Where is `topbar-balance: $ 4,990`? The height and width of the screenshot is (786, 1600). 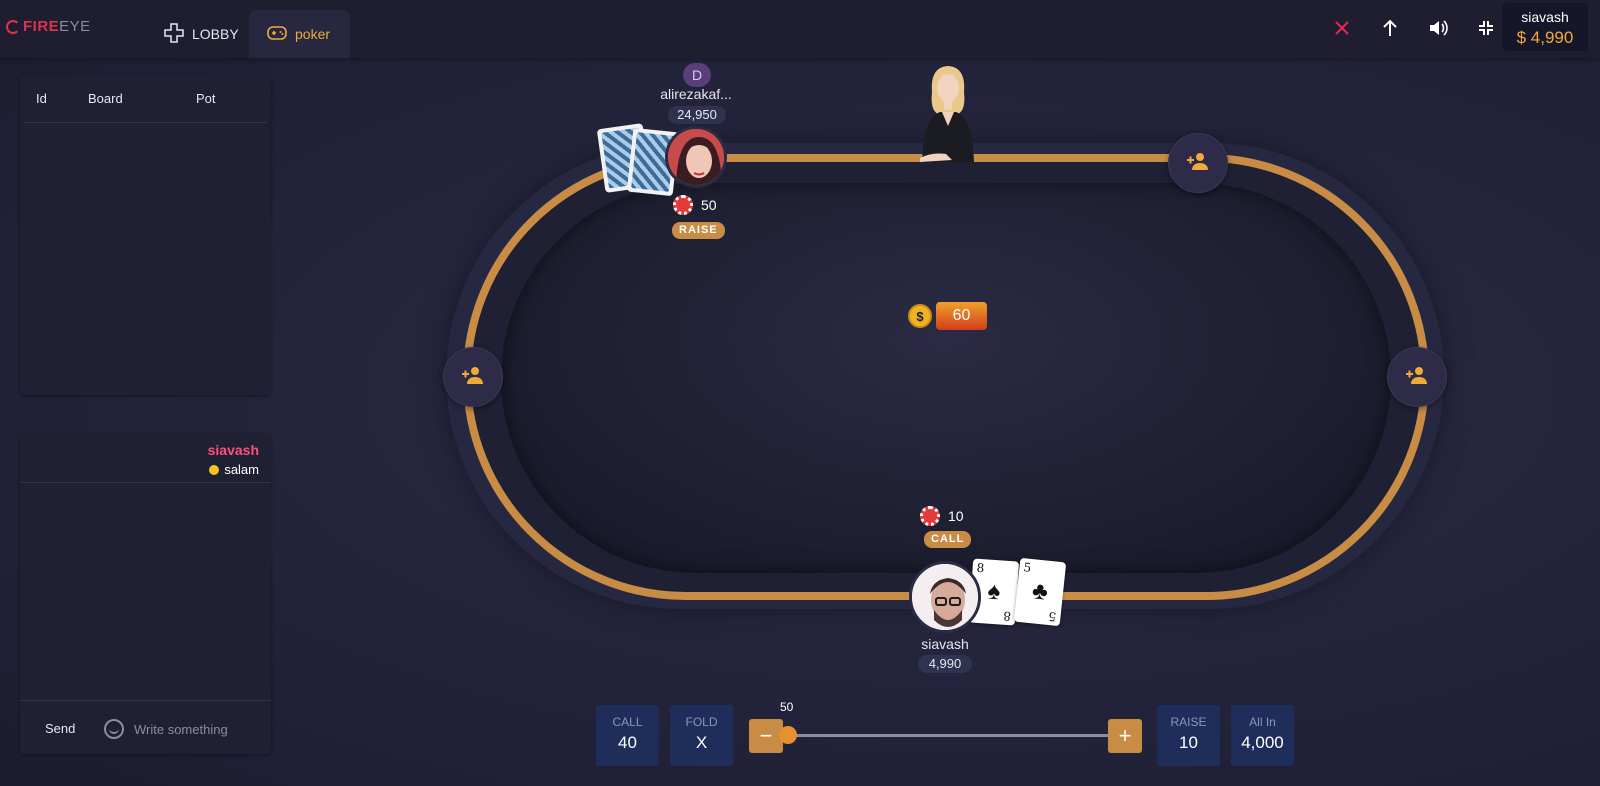 topbar-balance: $ 4,990 is located at coordinates (1545, 37).